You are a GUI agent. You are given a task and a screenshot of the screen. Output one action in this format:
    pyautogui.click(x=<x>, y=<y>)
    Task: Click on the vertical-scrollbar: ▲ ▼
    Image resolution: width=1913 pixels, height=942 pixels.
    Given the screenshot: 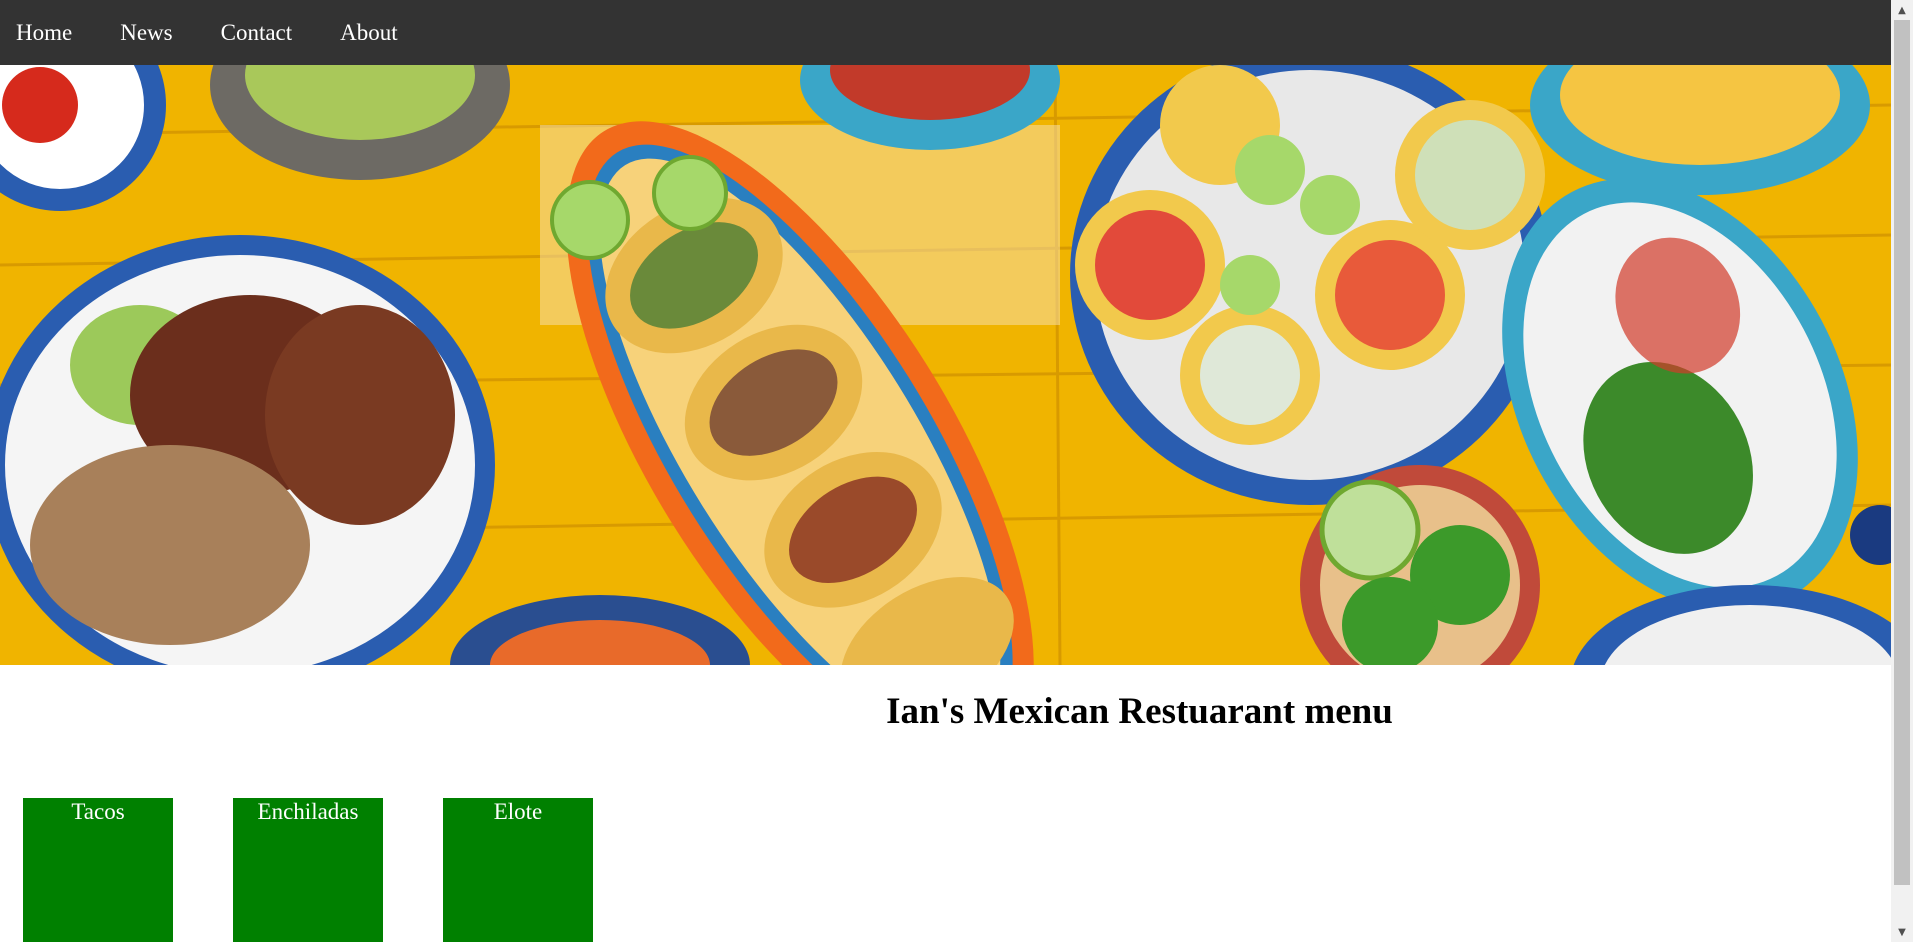 What is the action you would take?
    pyautogui.click(x=1902, y=471)
    